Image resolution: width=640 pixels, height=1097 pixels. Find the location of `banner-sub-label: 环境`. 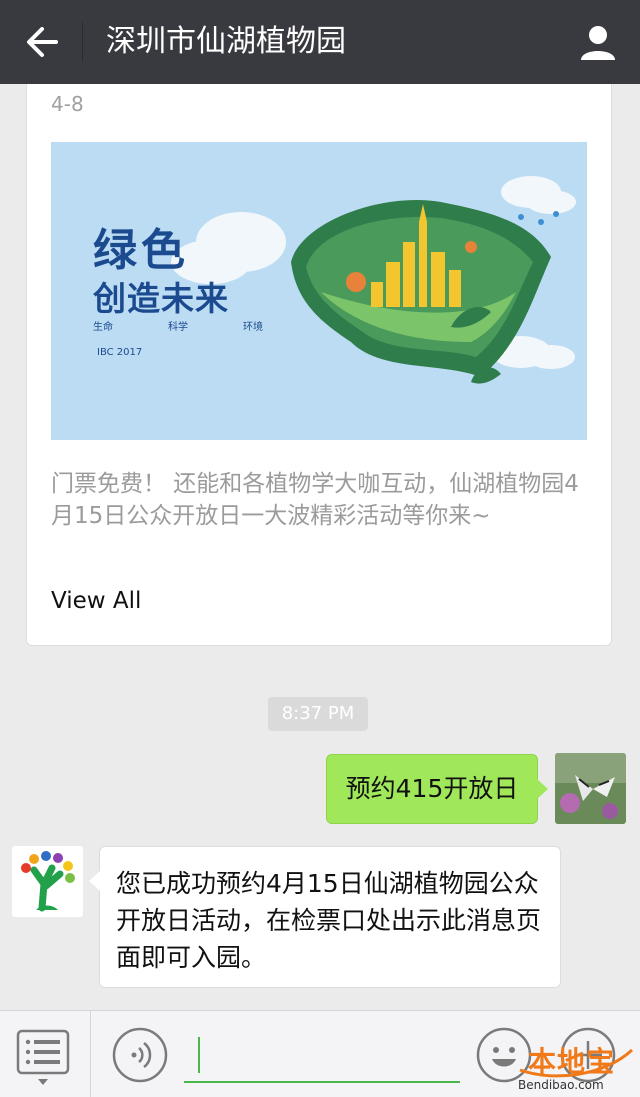

banner-sub-label: 环境 is located at coordinates (253, 327).